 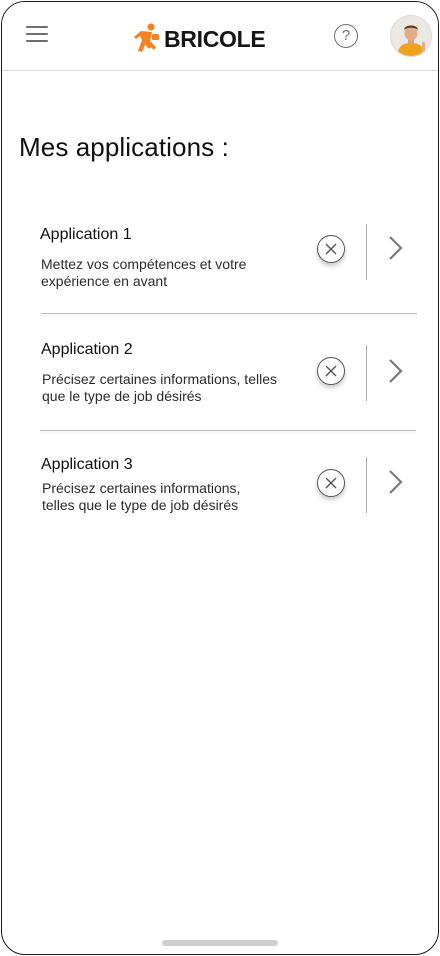 I want to click on brand-logo: BRICOLE, so click(x=199, y=39).